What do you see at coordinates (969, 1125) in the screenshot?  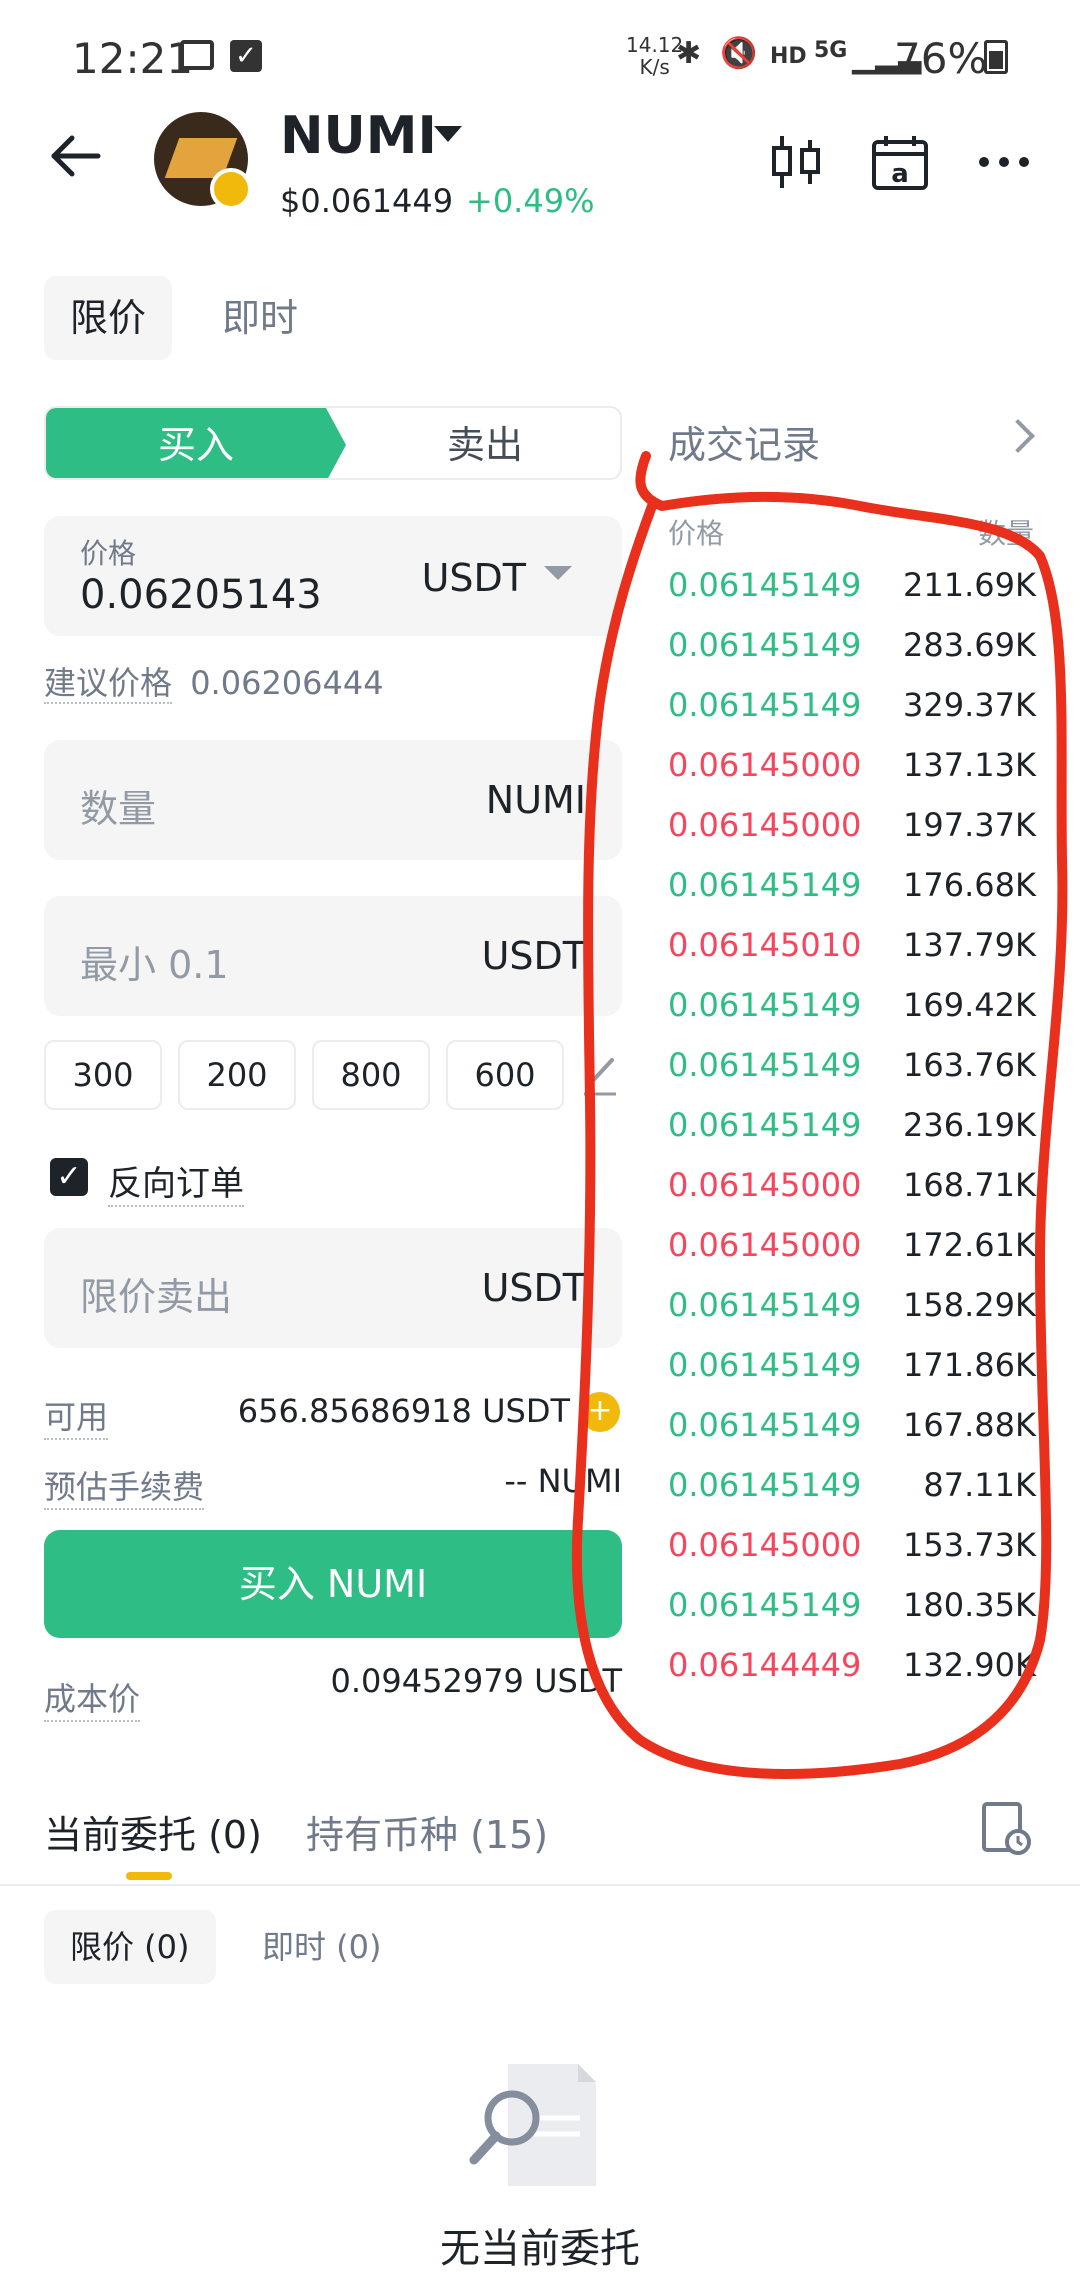 I see `trade-quantity: 236.19K` at bounding box center [969, 1125].